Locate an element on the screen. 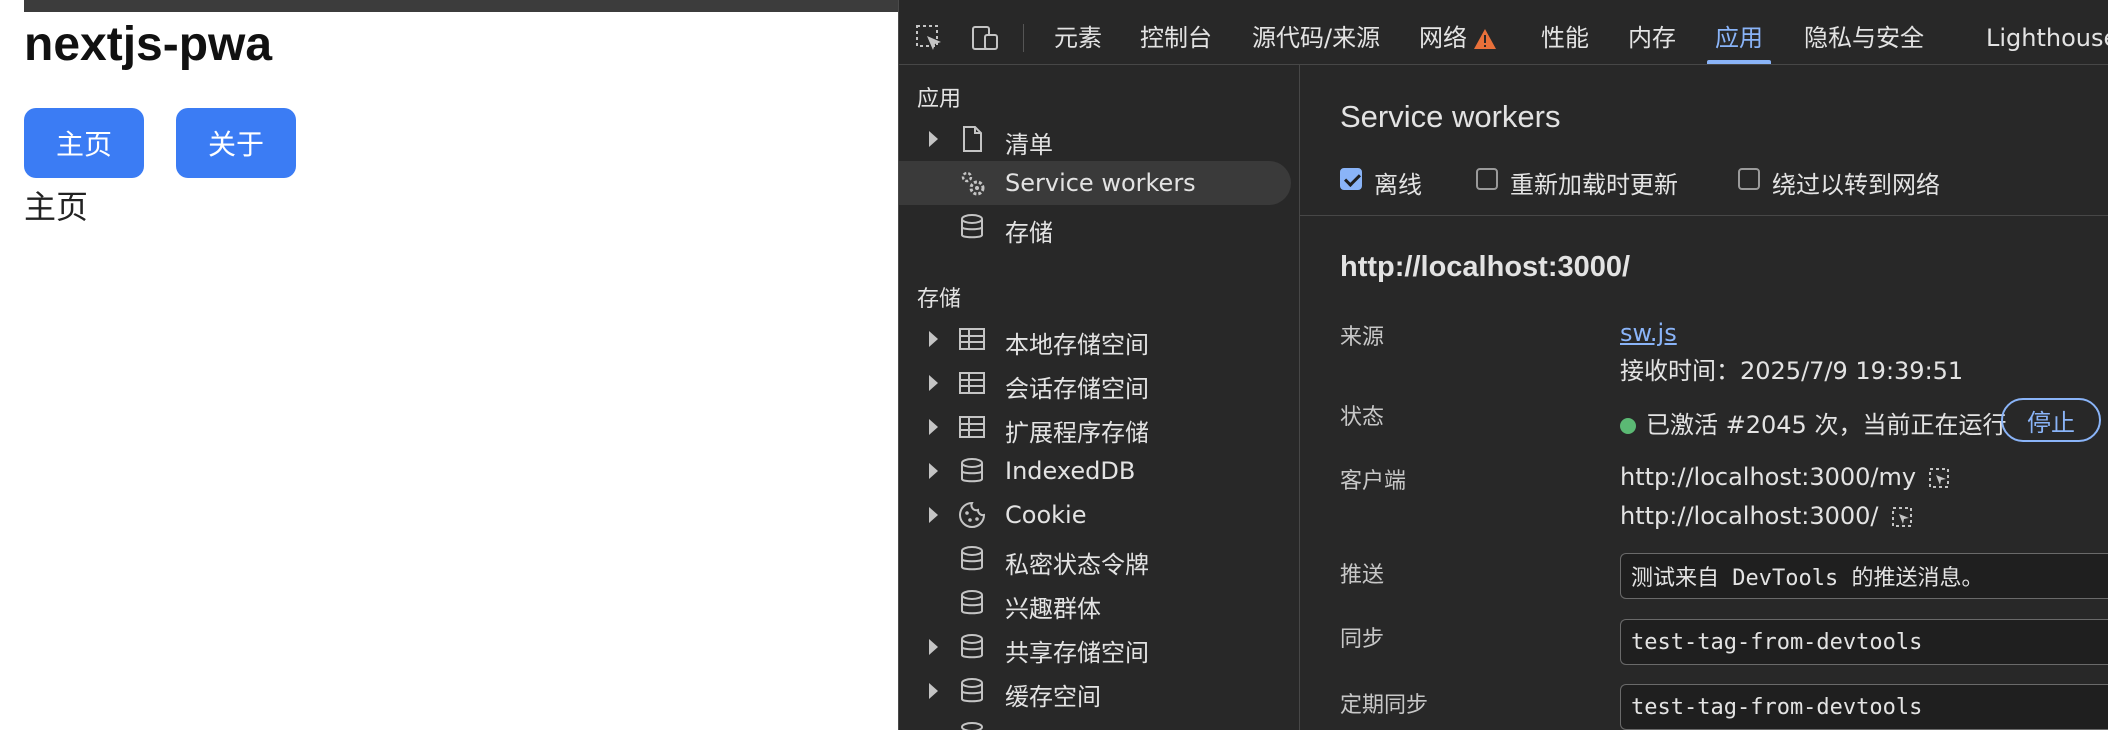 The width and height of the screenshot is (2108, 730). received-time: 接收时间：2025/7/9 19:39:51 is located at coordinates (1792, 371).